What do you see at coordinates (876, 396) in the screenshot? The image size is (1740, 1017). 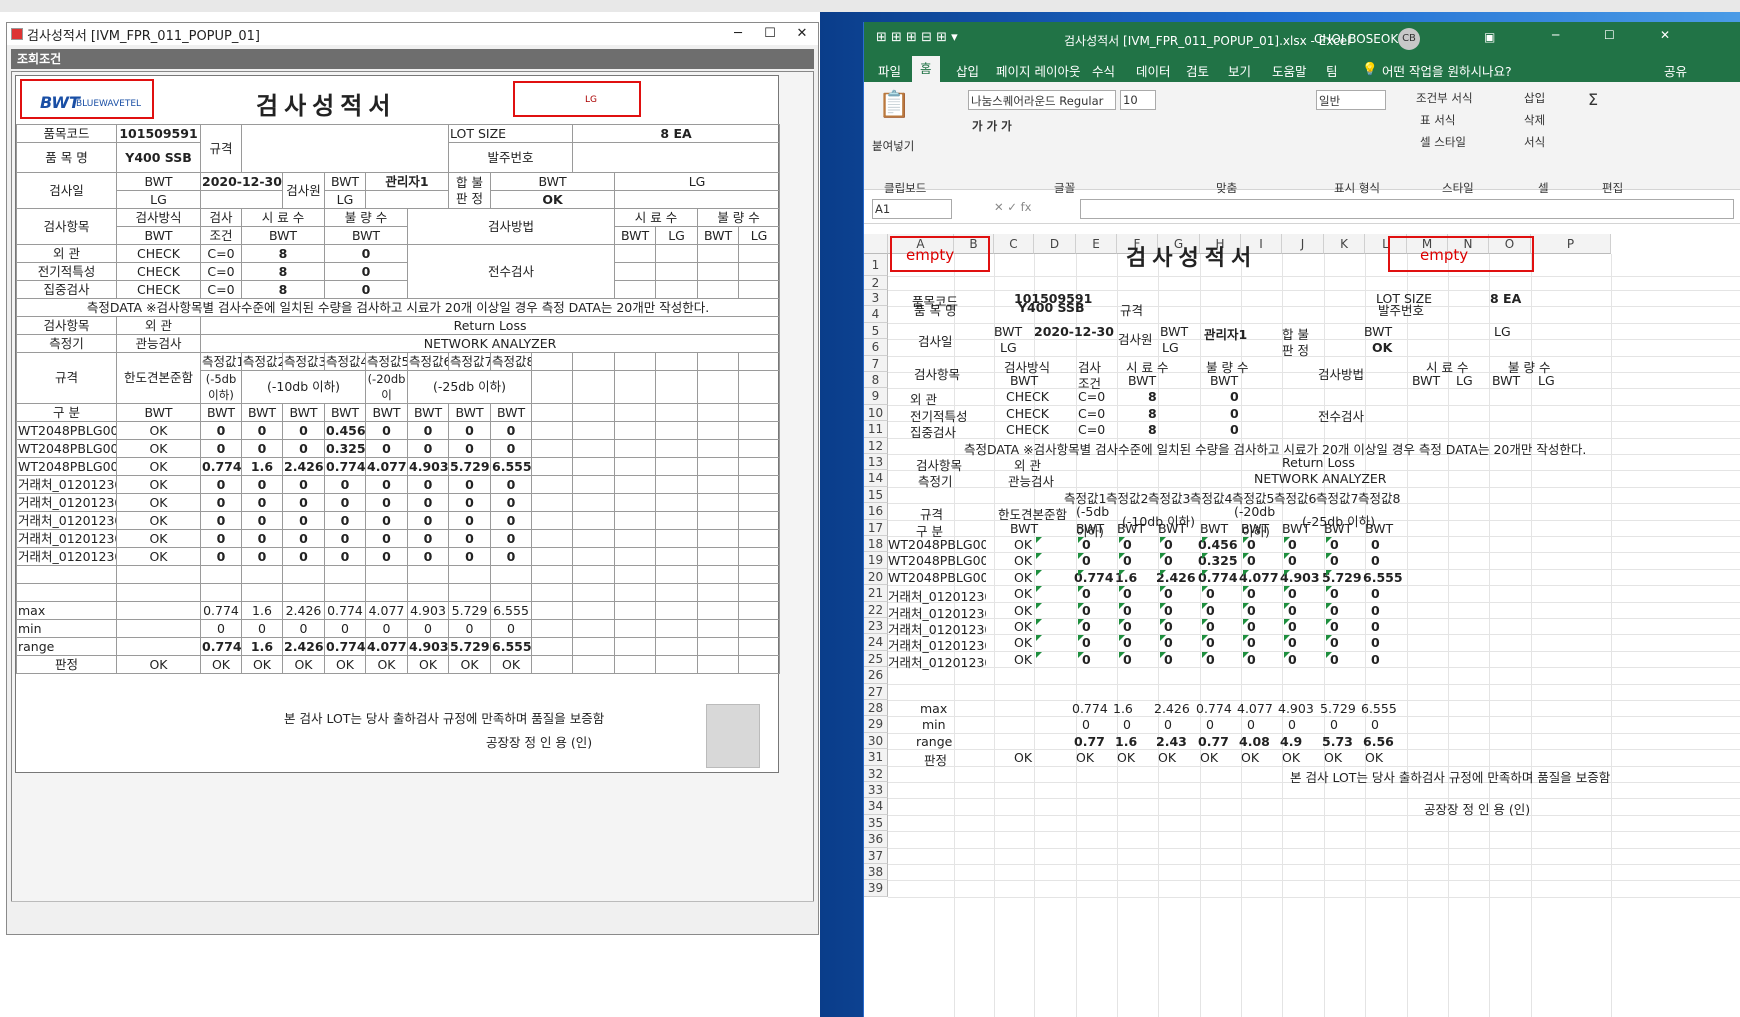 I see `row-header: 9` at bounding box center [876, 396].